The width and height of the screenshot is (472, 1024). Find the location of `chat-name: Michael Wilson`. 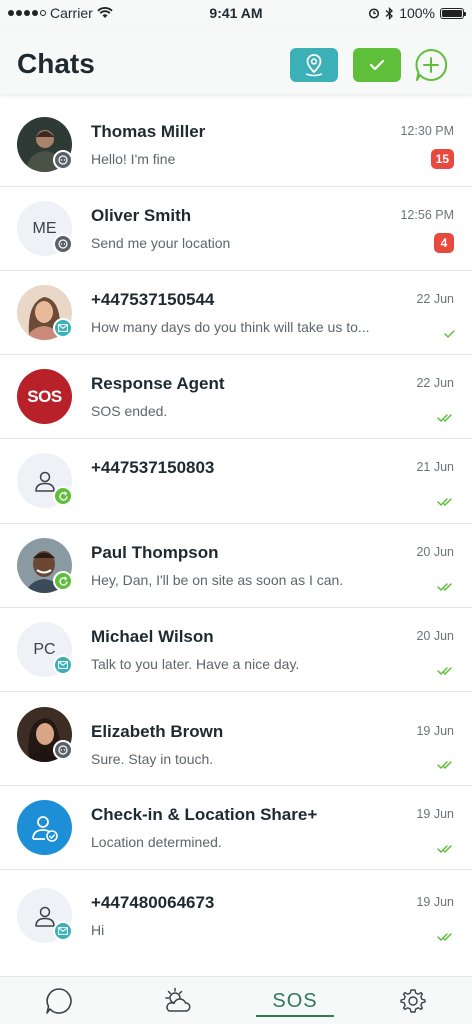

chat-name: Michael Wilson is located at coordinates (152, 636).